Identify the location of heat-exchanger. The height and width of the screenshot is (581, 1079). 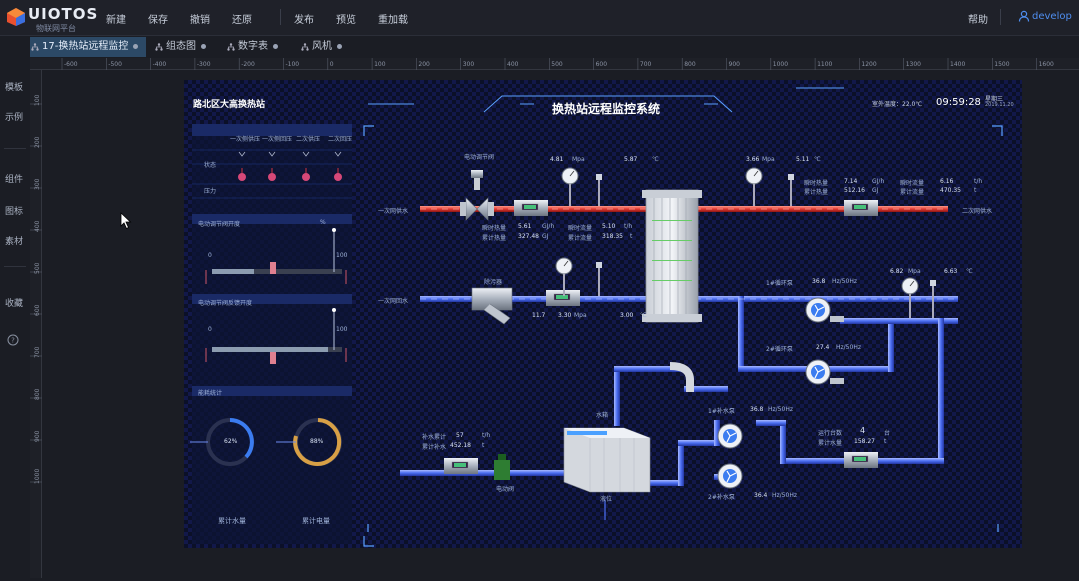
(672, 256).